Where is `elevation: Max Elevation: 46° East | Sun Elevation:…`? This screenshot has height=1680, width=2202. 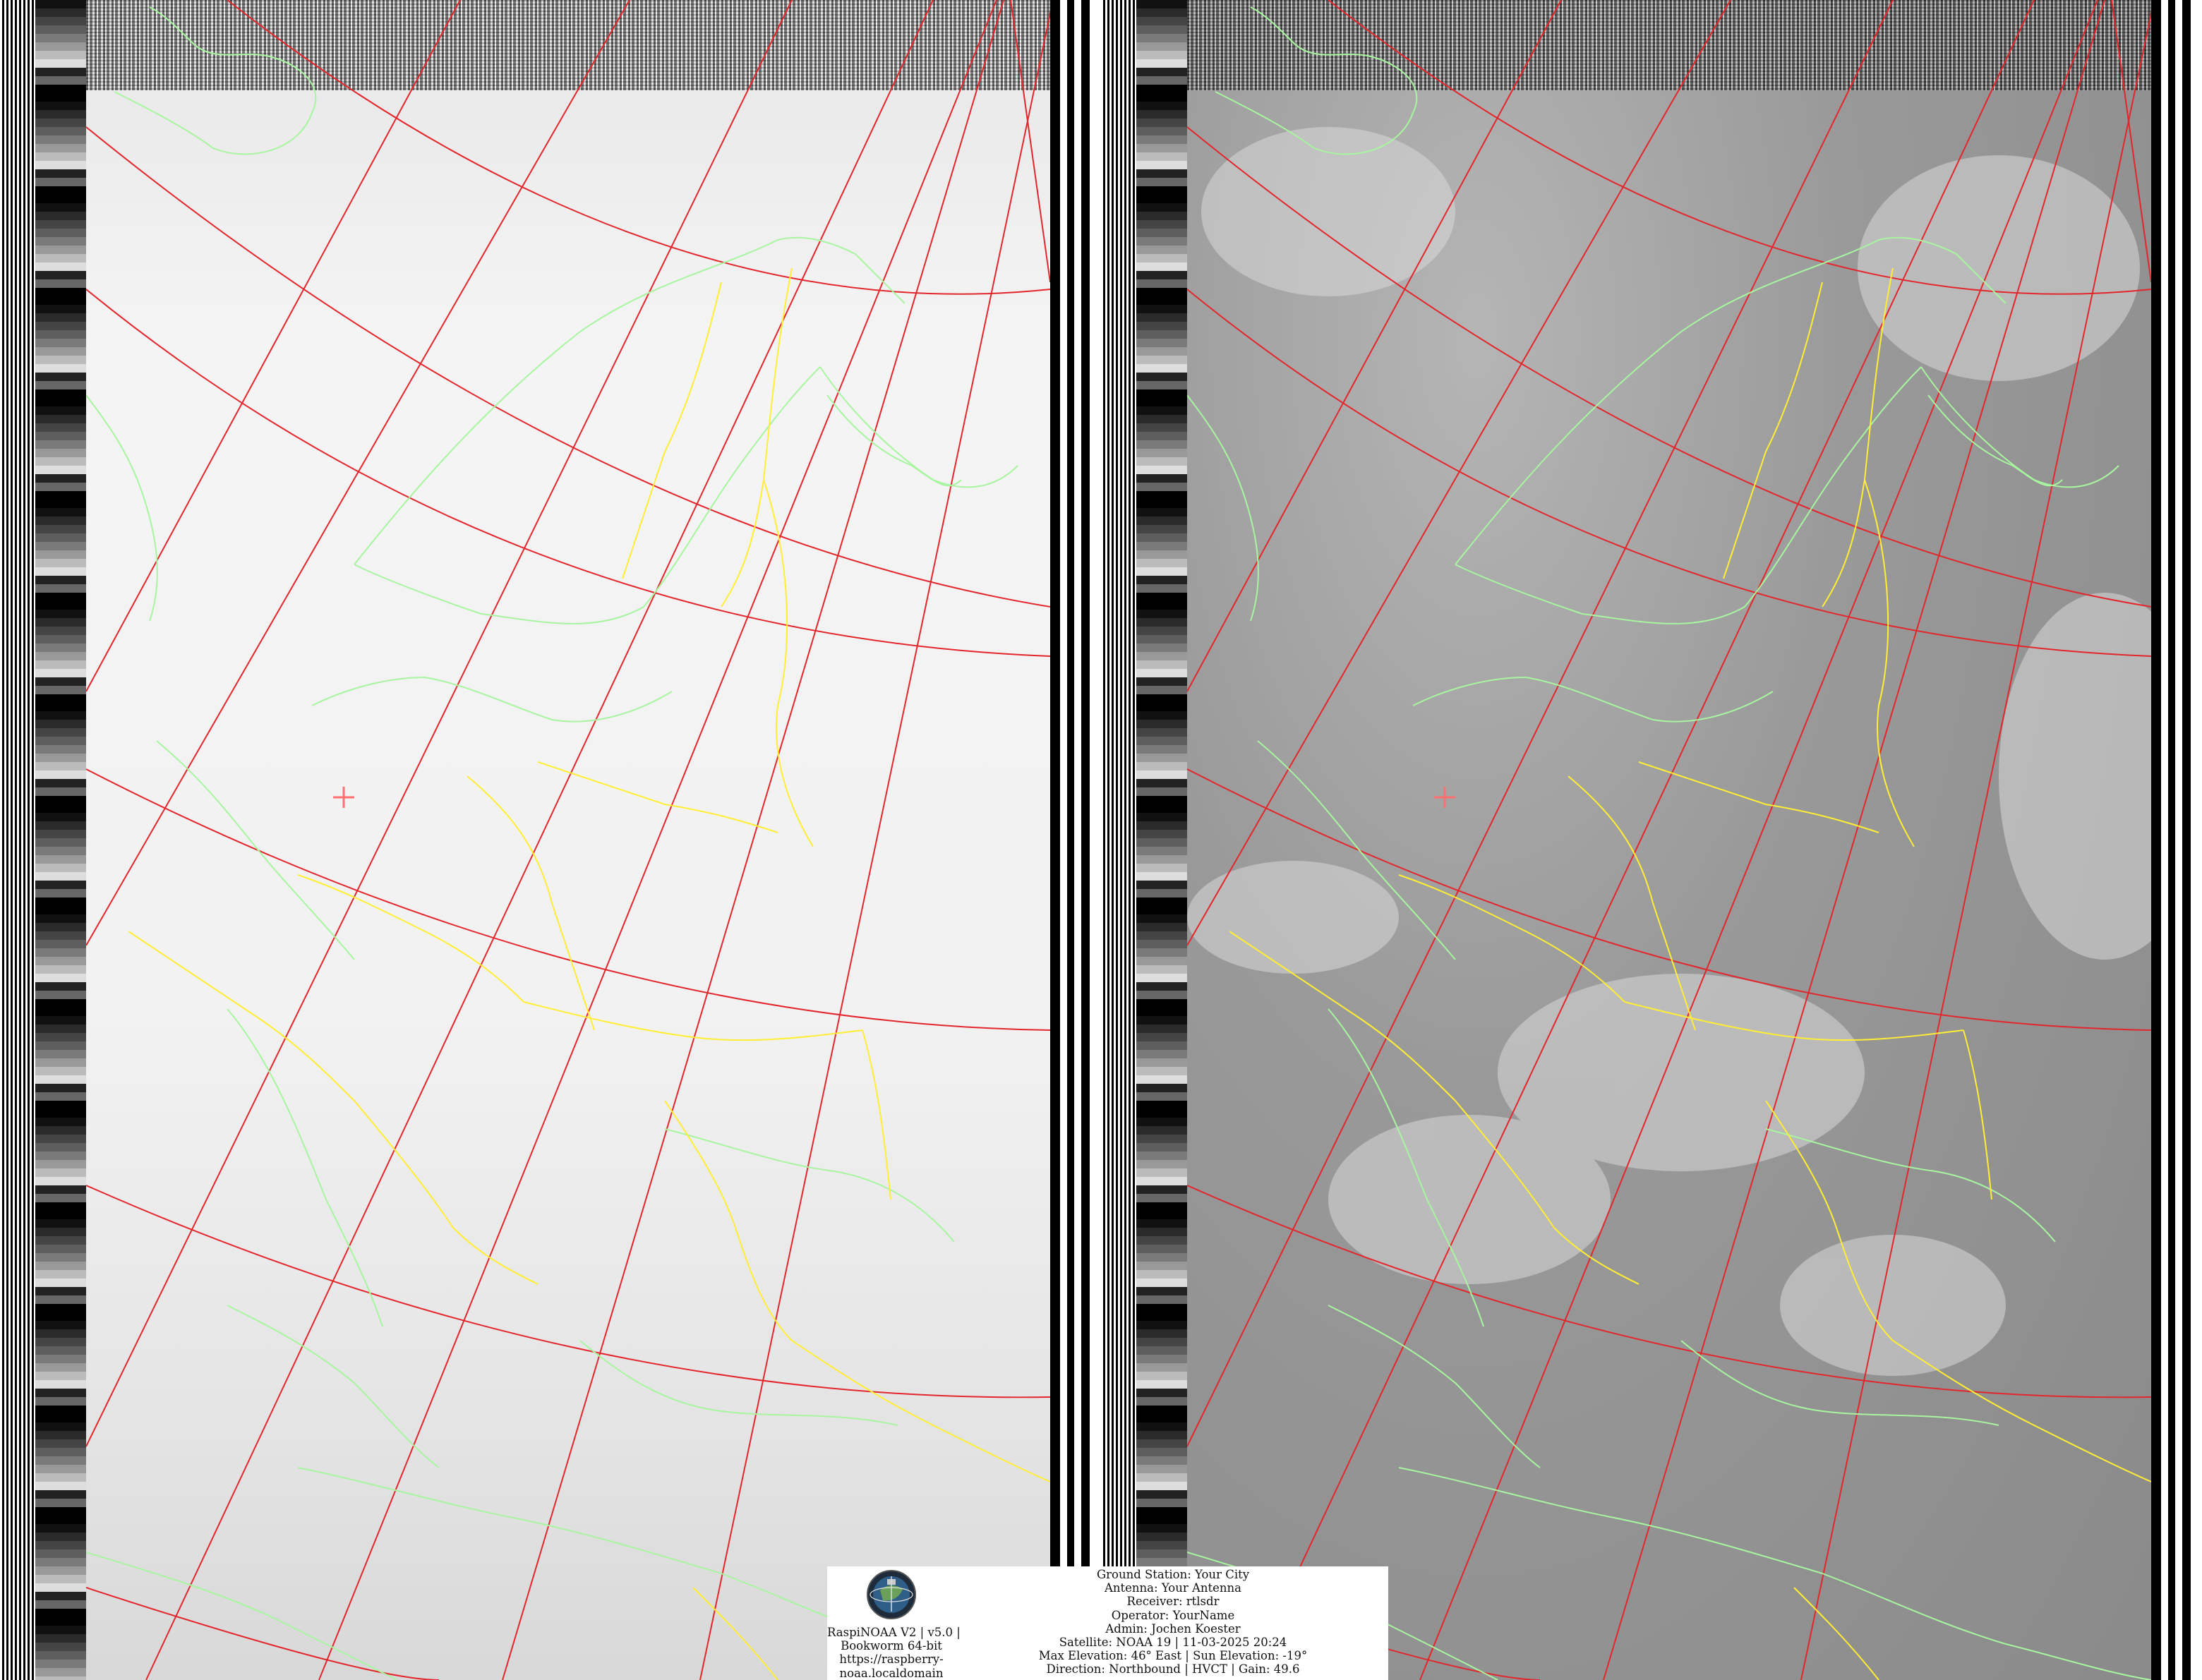 elevation: Max Elevation: 46° East | Sun Elevation:… is located at coordinates (1173, 1656).